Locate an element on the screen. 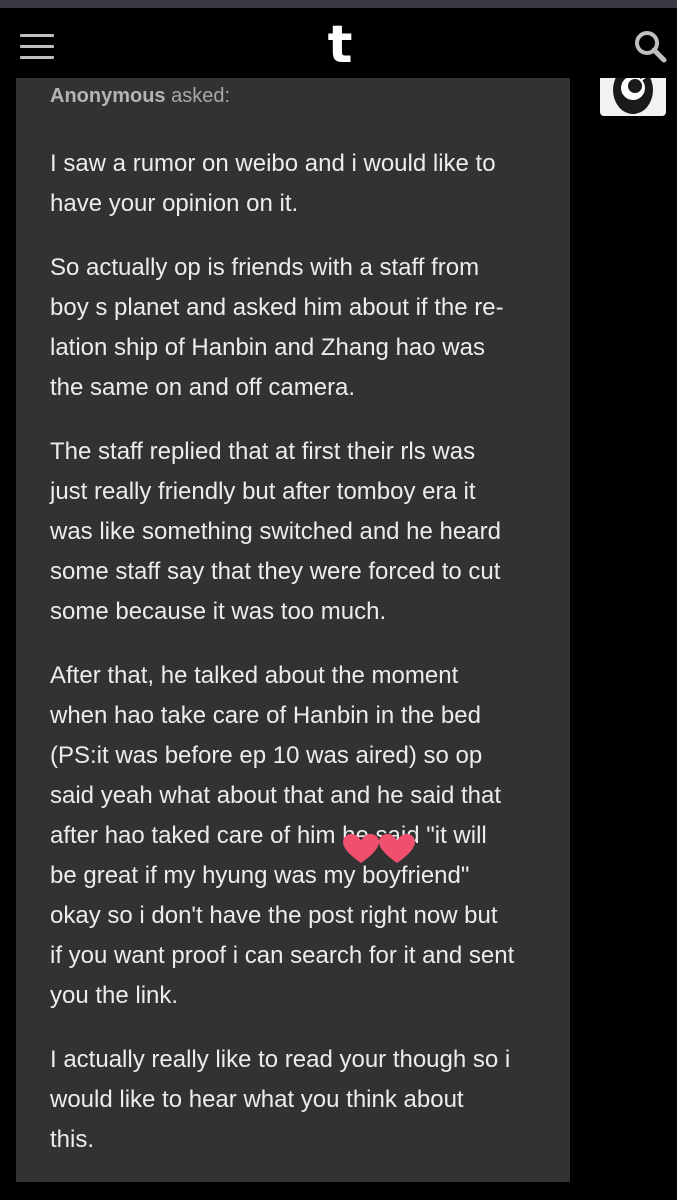  text-line: would like to hear what you think about is located at coordinates (257, 1099).